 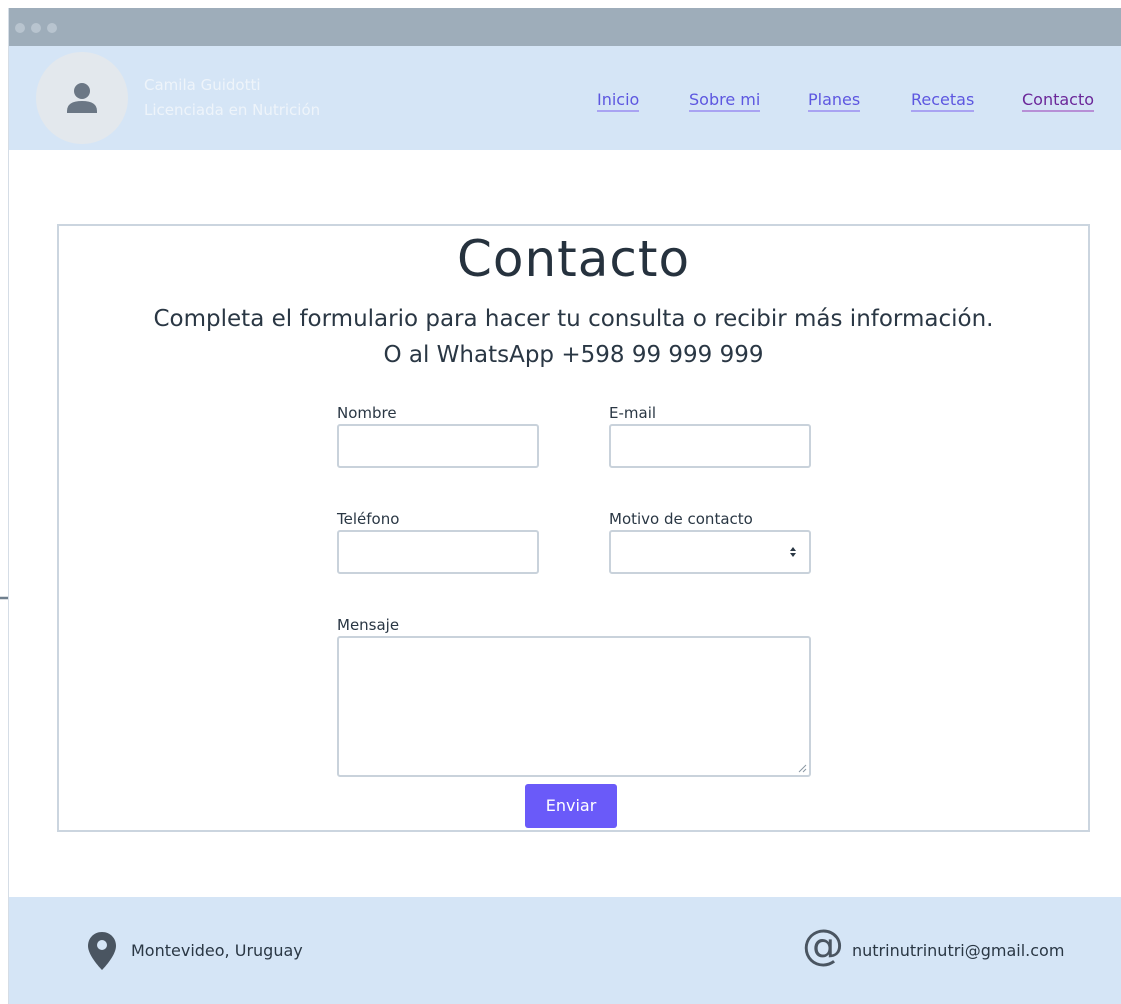 I want to click on name-field, so click(x=438, y=446).